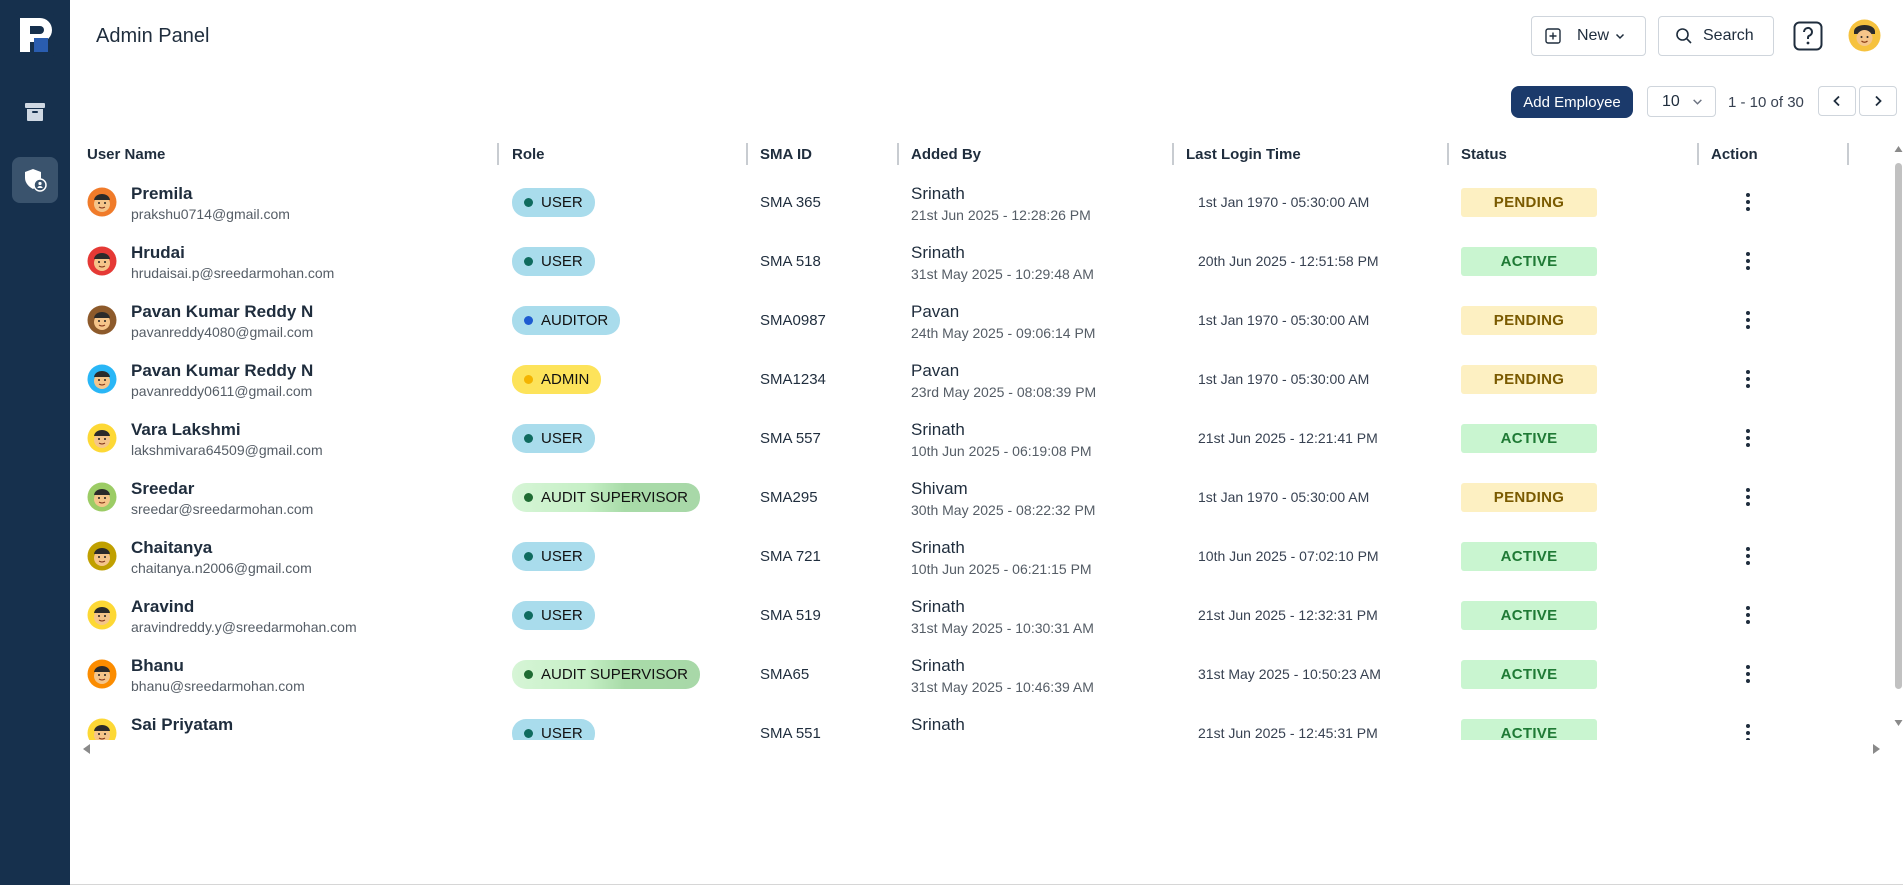 Image resolution: width=1903 pixels, height=885 pixels. What do you see at coordinates (1003, 510) in the screenshot?
I see `added-by-date: 30th May 2025 - 08:22:32 PM` at bounding box center [1003, 510].